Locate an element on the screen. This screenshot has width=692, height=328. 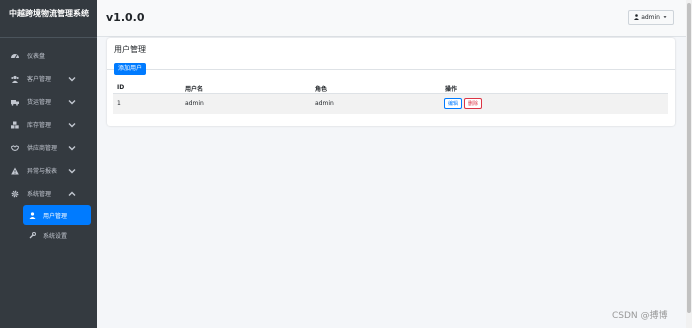
user-name: admin is located at coordinates (650, 17).